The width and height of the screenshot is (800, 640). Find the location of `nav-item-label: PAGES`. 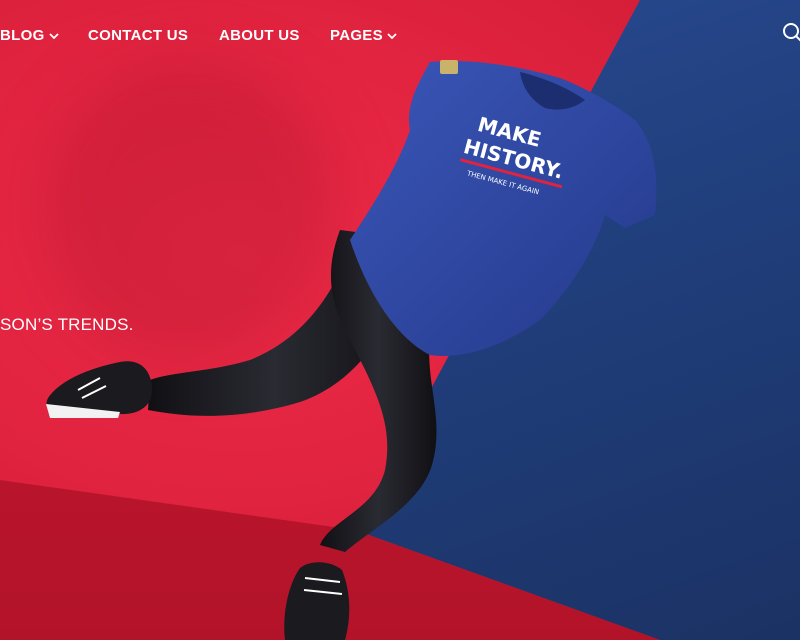

nav-item-label: PAGES is located at coordinates (356, 35).